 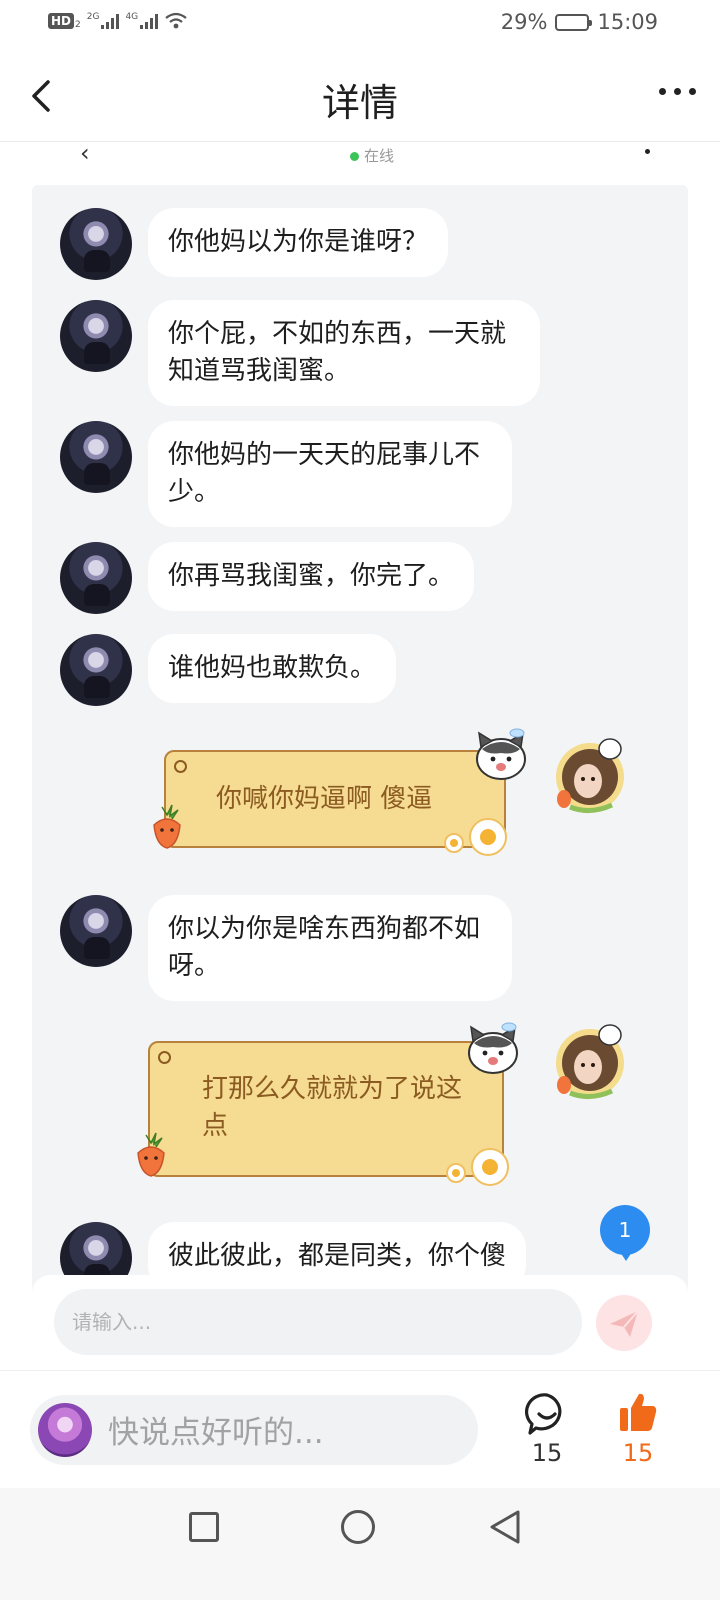 I want to click on hd-sub-label: 2, so click(x=78, y=25).